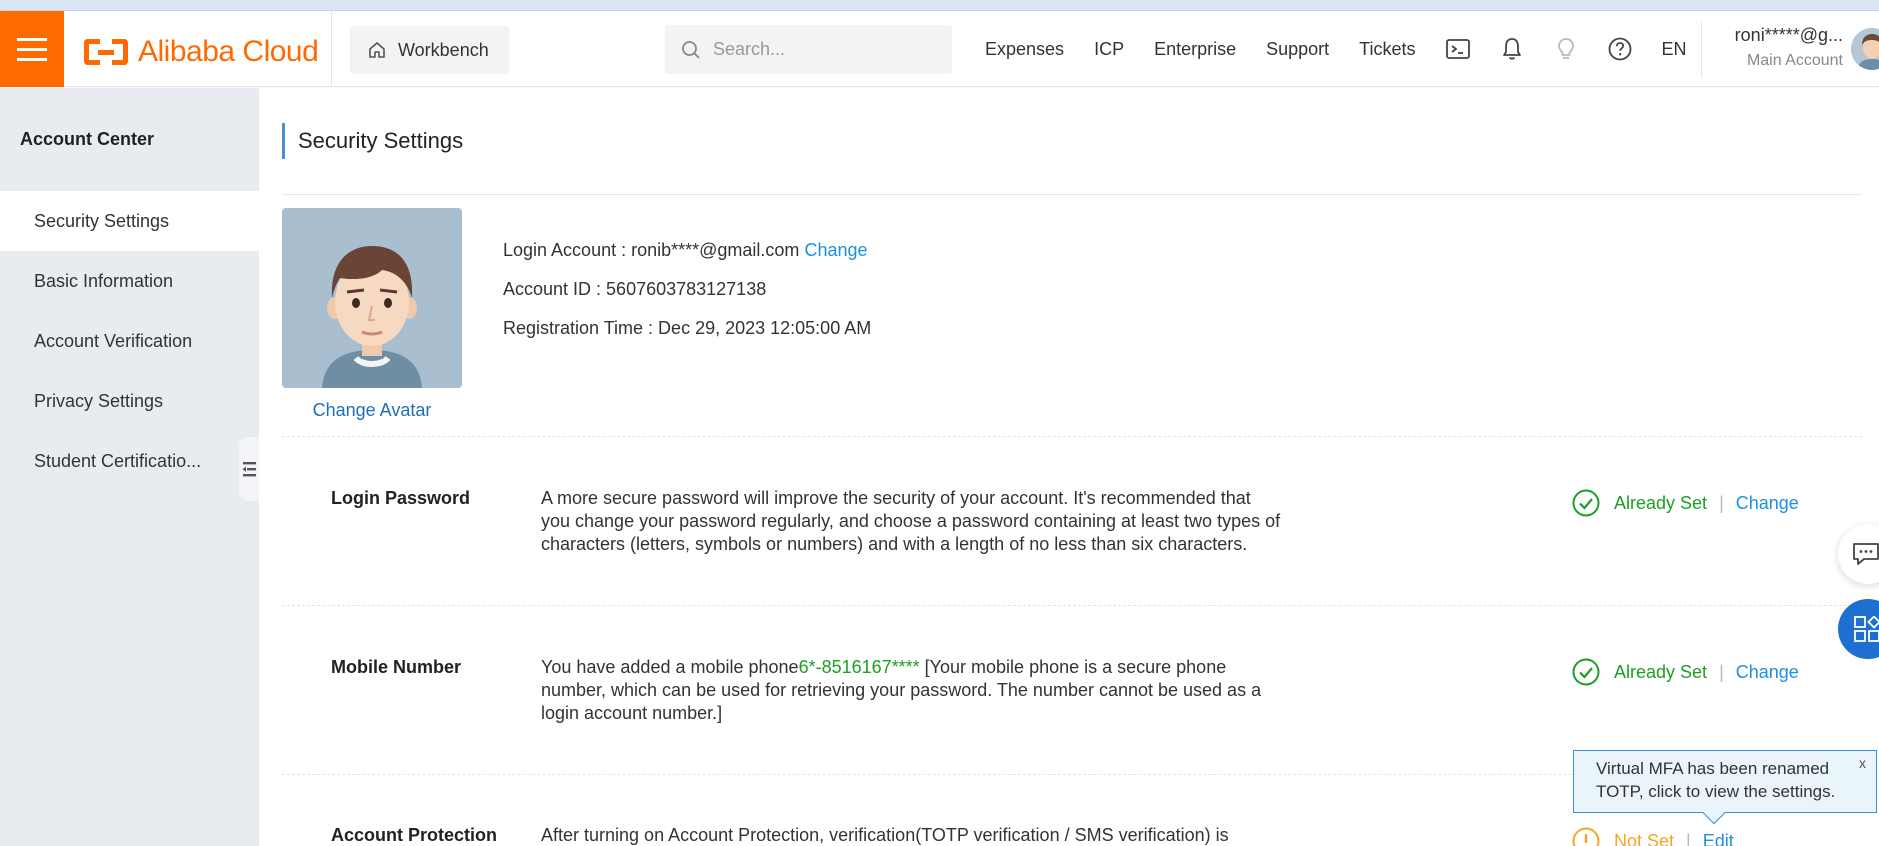  What do you see at coordinates (372, 298) in the screenshot?
I see `profile-avatar` at bounding box center [372, 298].